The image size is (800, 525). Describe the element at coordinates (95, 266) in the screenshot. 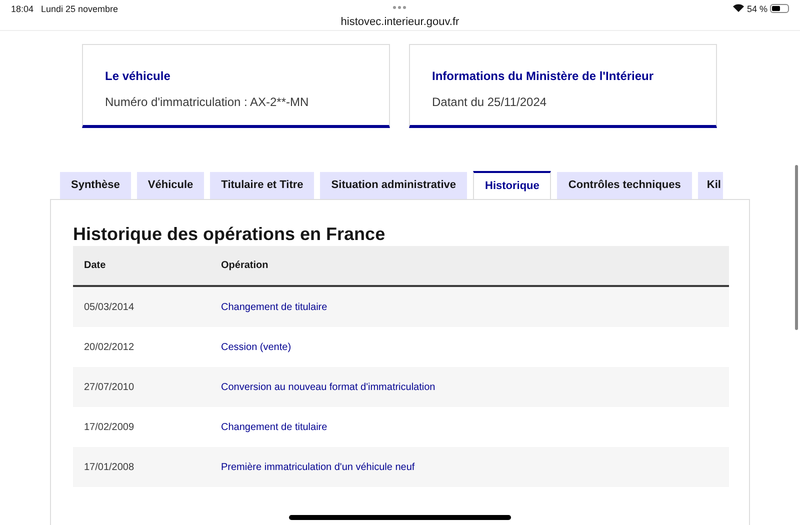

I see `column-header: Date` at that location.